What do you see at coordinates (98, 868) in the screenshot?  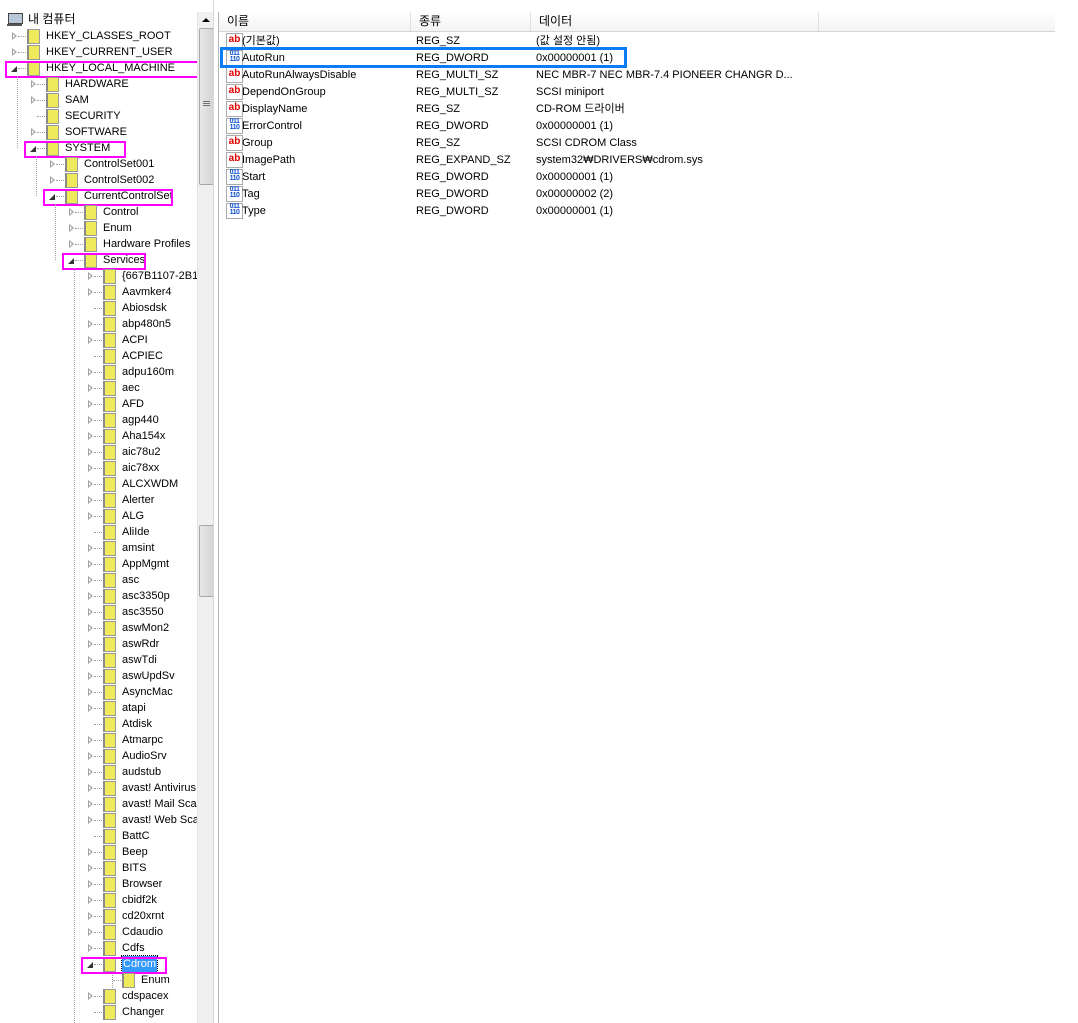 I see `tree-item: BITS` at bounding box center [98, 868].